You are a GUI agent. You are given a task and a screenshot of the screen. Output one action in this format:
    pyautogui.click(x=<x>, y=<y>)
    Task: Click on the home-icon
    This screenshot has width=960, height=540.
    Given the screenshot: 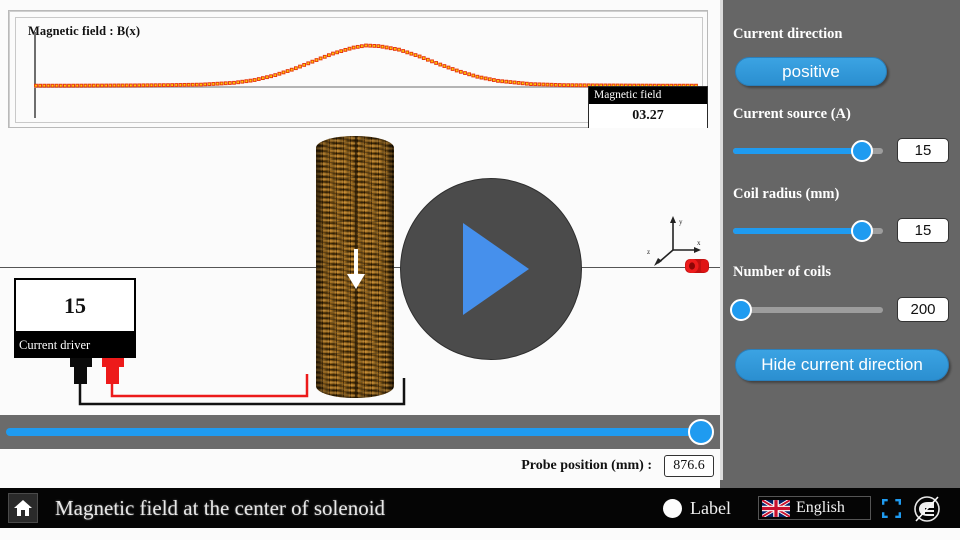 What is the action you would take?
    pyautogui.click(x=23, y=508)
    